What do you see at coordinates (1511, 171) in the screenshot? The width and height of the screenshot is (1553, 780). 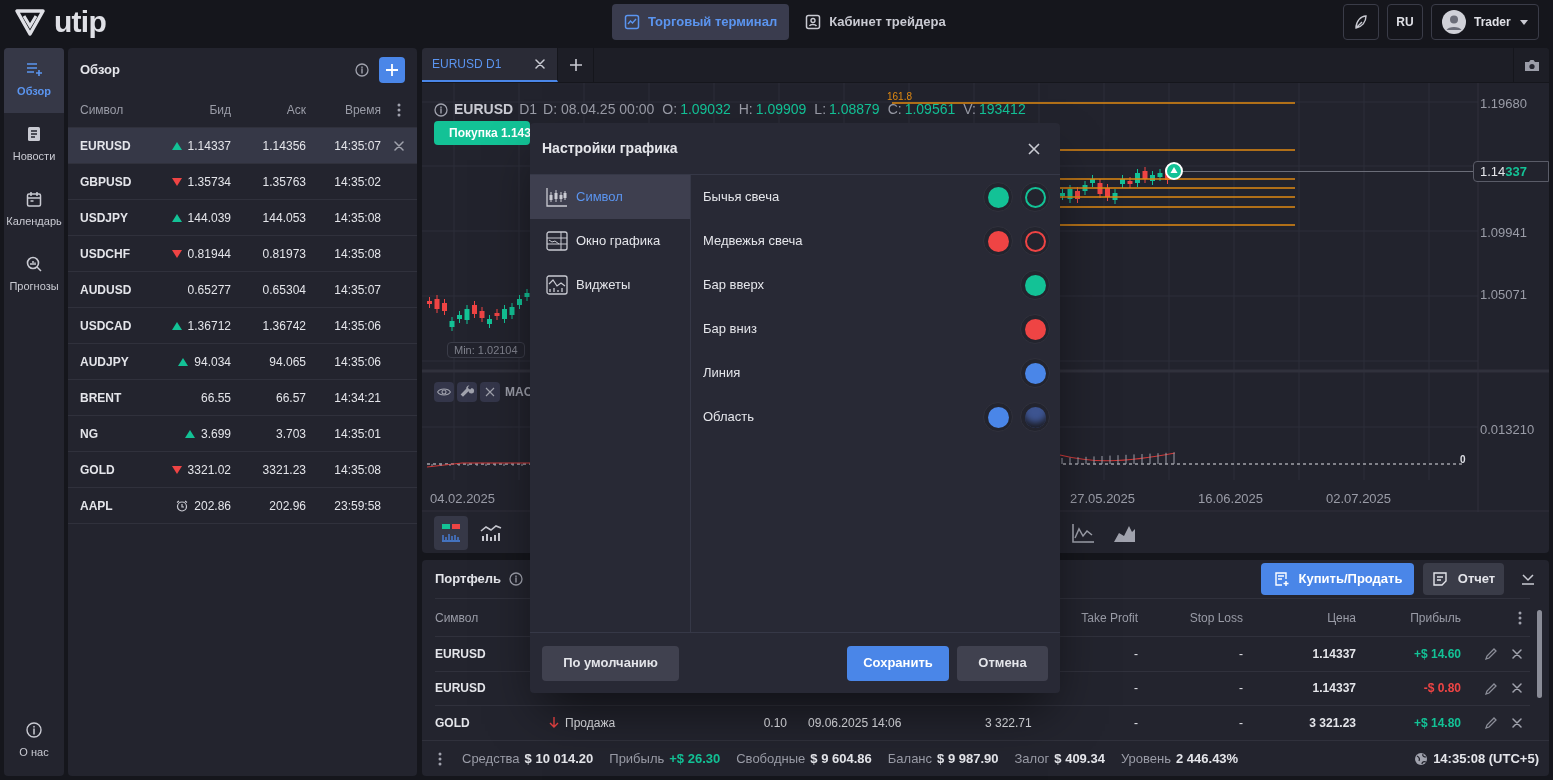 I see `current-price-label: 1.14337` at bounding box center [1511, 171].